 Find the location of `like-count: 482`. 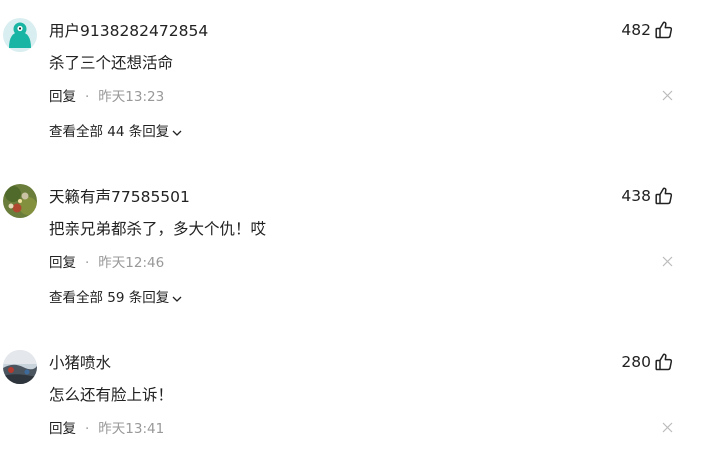

like-count: 482 is located at coordinates (636, 30).